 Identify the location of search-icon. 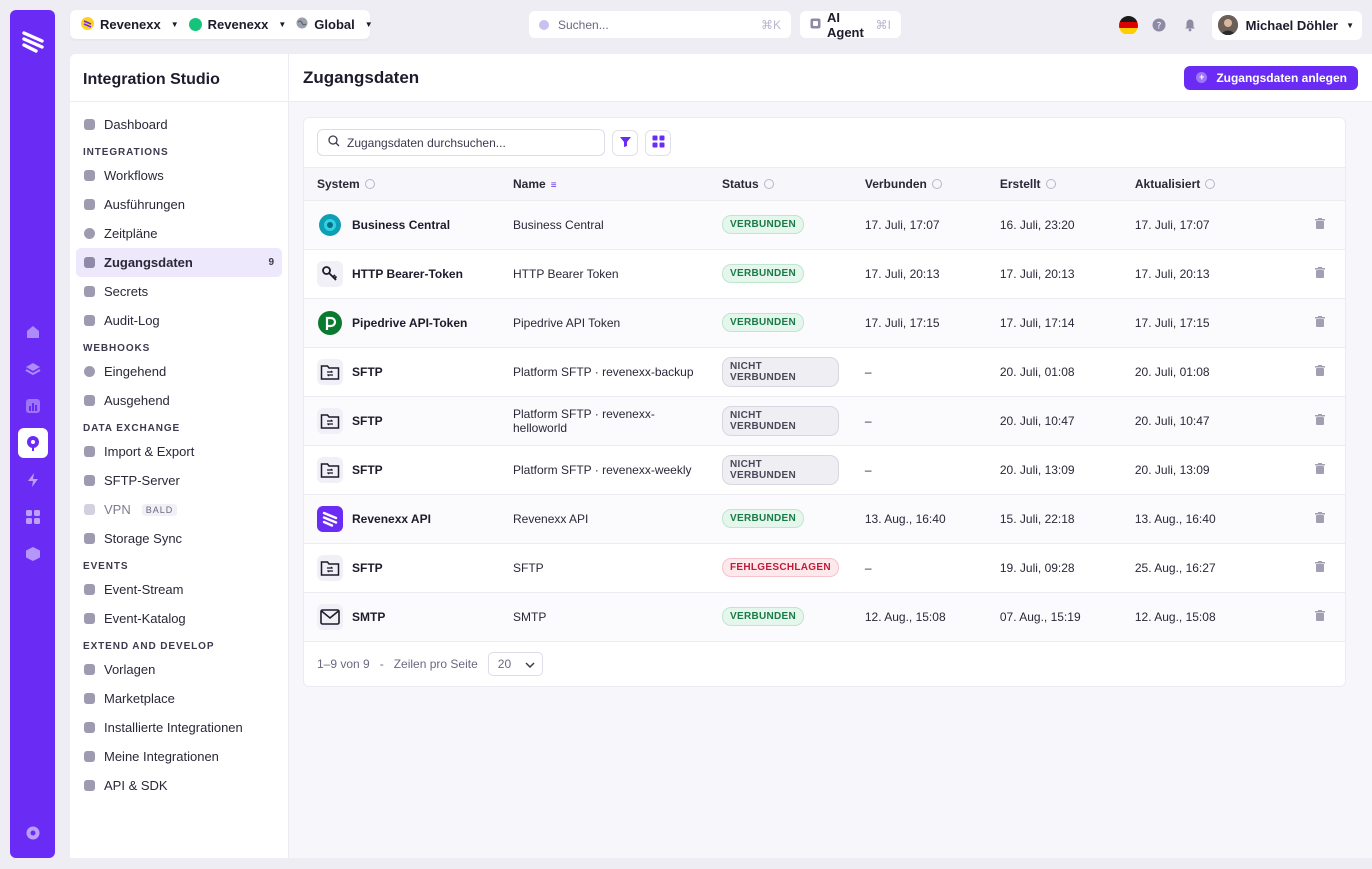
(334, 142).